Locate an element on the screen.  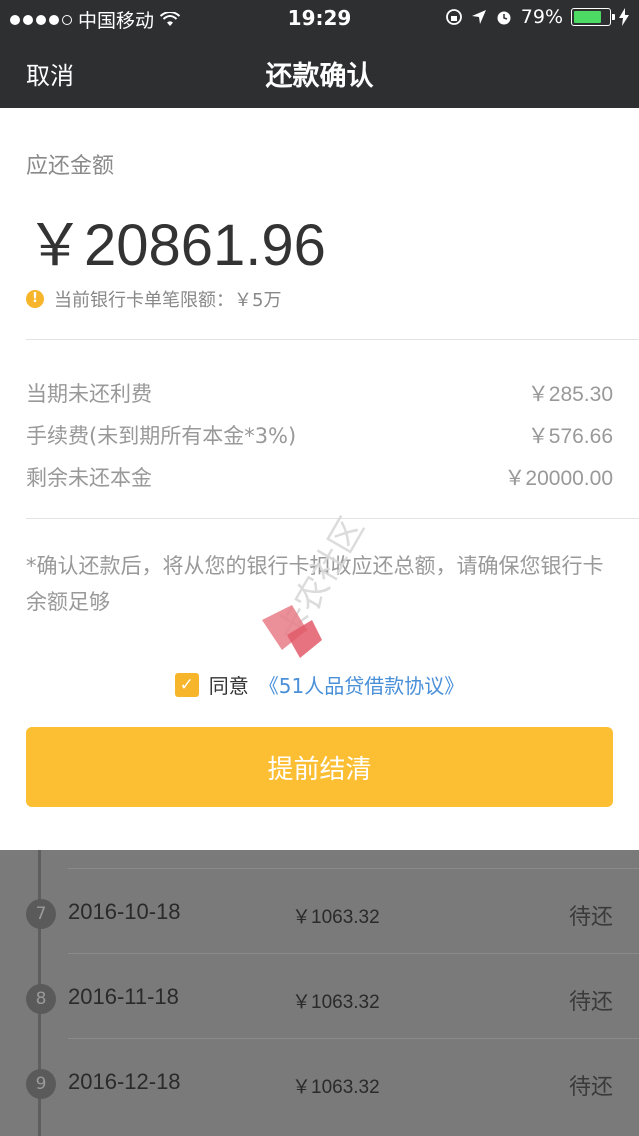
battery-icon is located at coordinates (593, 17).